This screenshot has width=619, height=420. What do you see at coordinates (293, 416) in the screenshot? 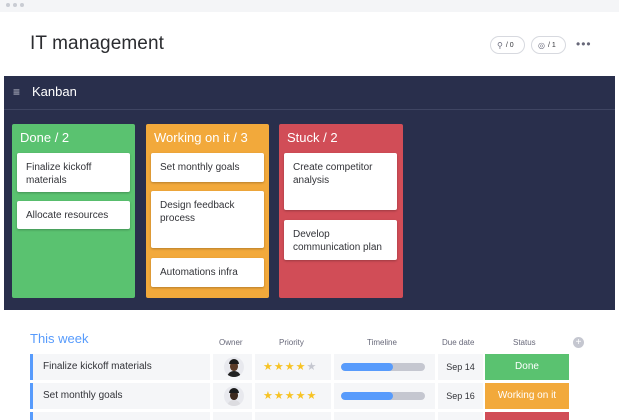
I see `priority-cell` at bounding box center [293, 416].